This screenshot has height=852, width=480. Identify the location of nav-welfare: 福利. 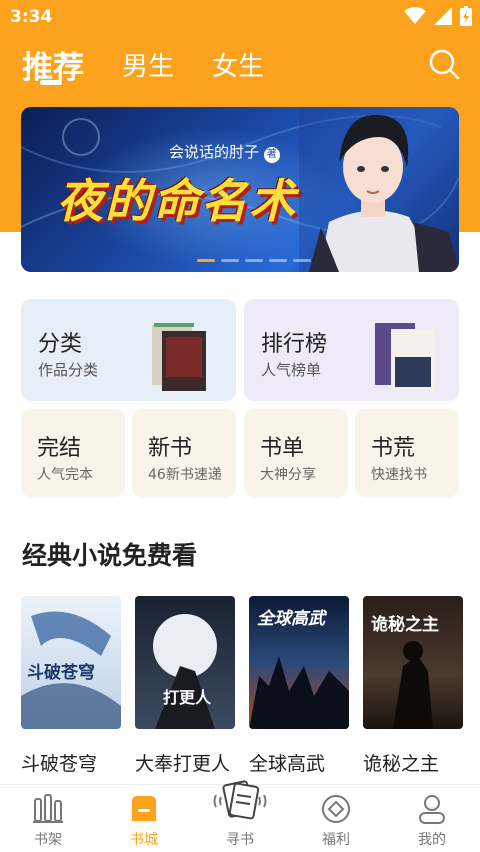
(336, 818).